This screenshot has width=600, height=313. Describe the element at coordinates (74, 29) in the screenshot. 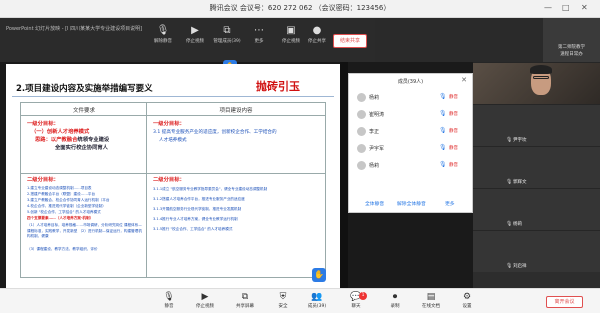

I see `share-source-info: PowerPoint 幻灯片放映 - [Ⅰ 四川某某大学专业建设项目说明]` at that location.